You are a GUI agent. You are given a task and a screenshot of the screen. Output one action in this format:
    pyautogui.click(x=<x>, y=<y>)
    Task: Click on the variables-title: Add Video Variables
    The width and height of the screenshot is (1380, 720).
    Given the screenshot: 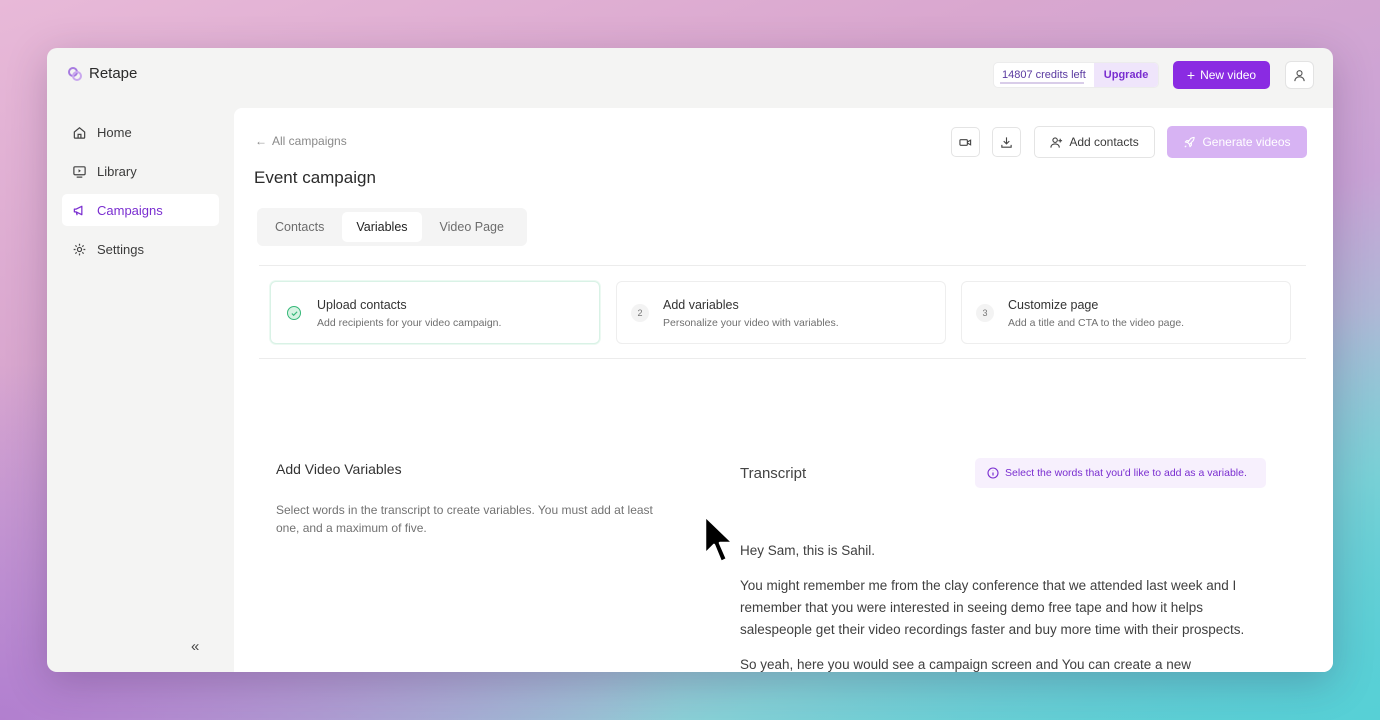 What is the action you would take?
    pyautogui.click(x=339, y=469)
    